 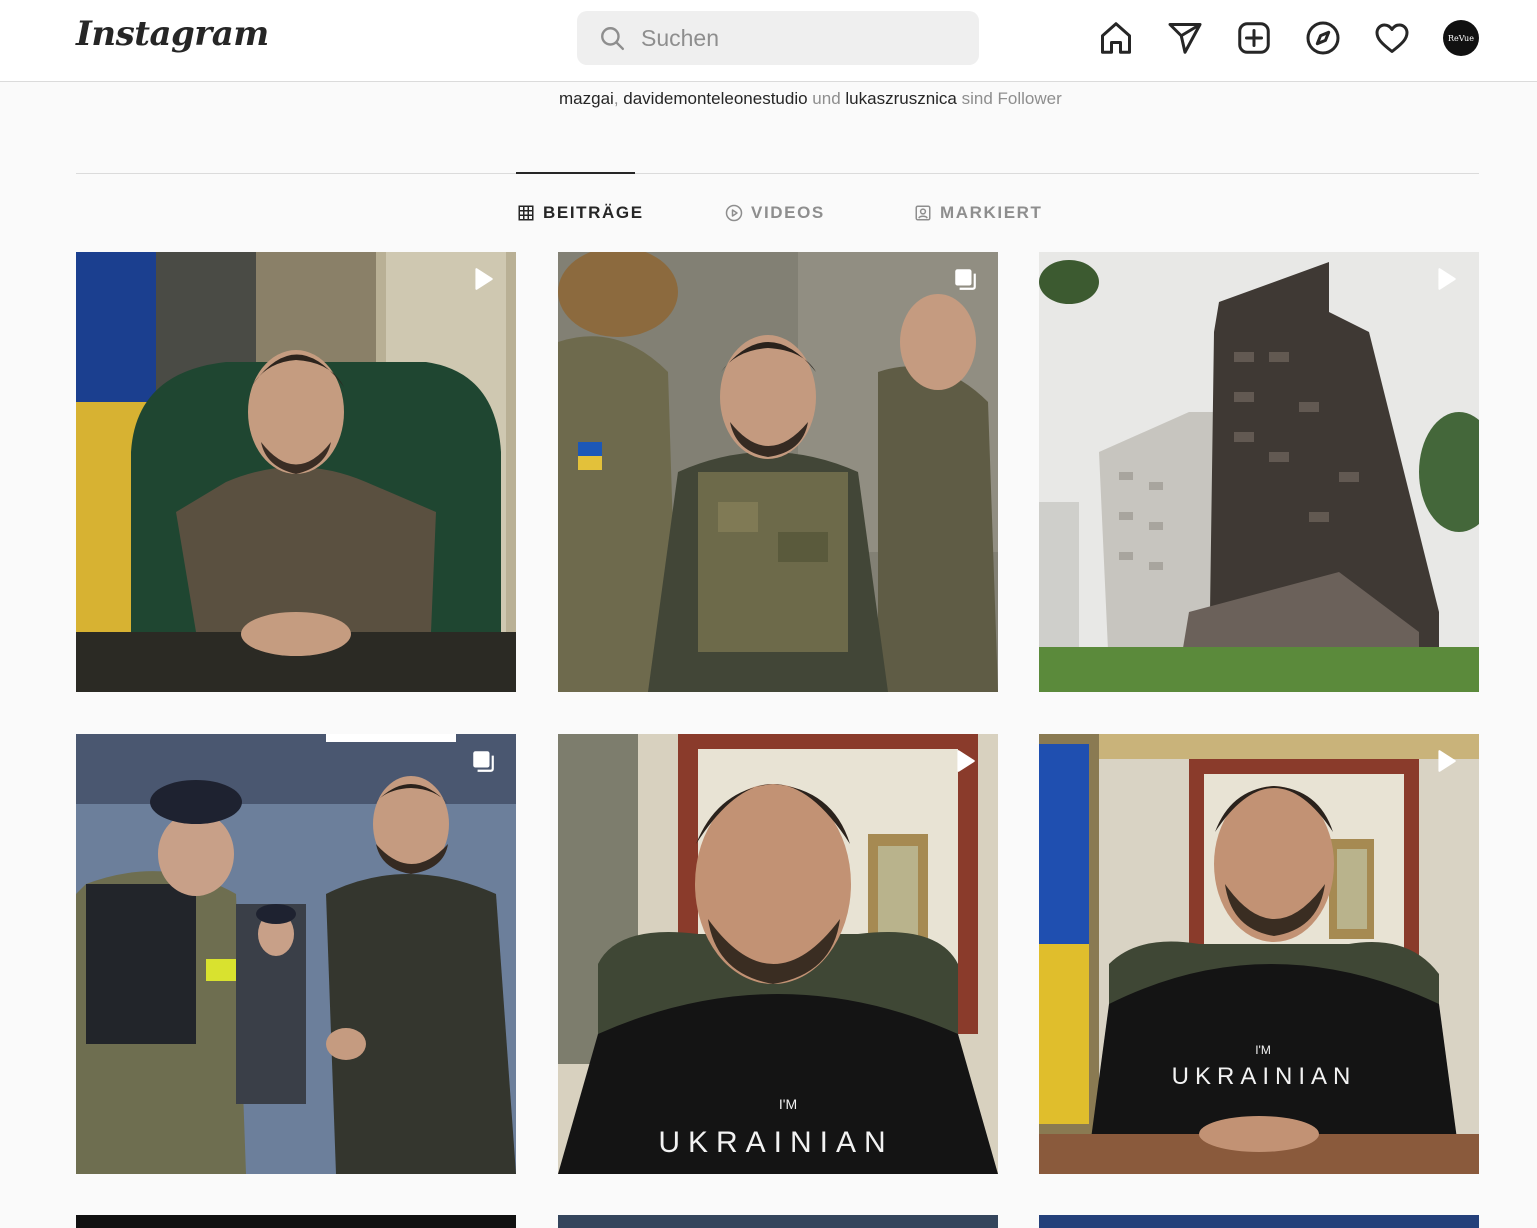 What do you see at coordinates (1323, 38) in the screenshot?
I see `explore-icon` at bounding box center [1323, 38].